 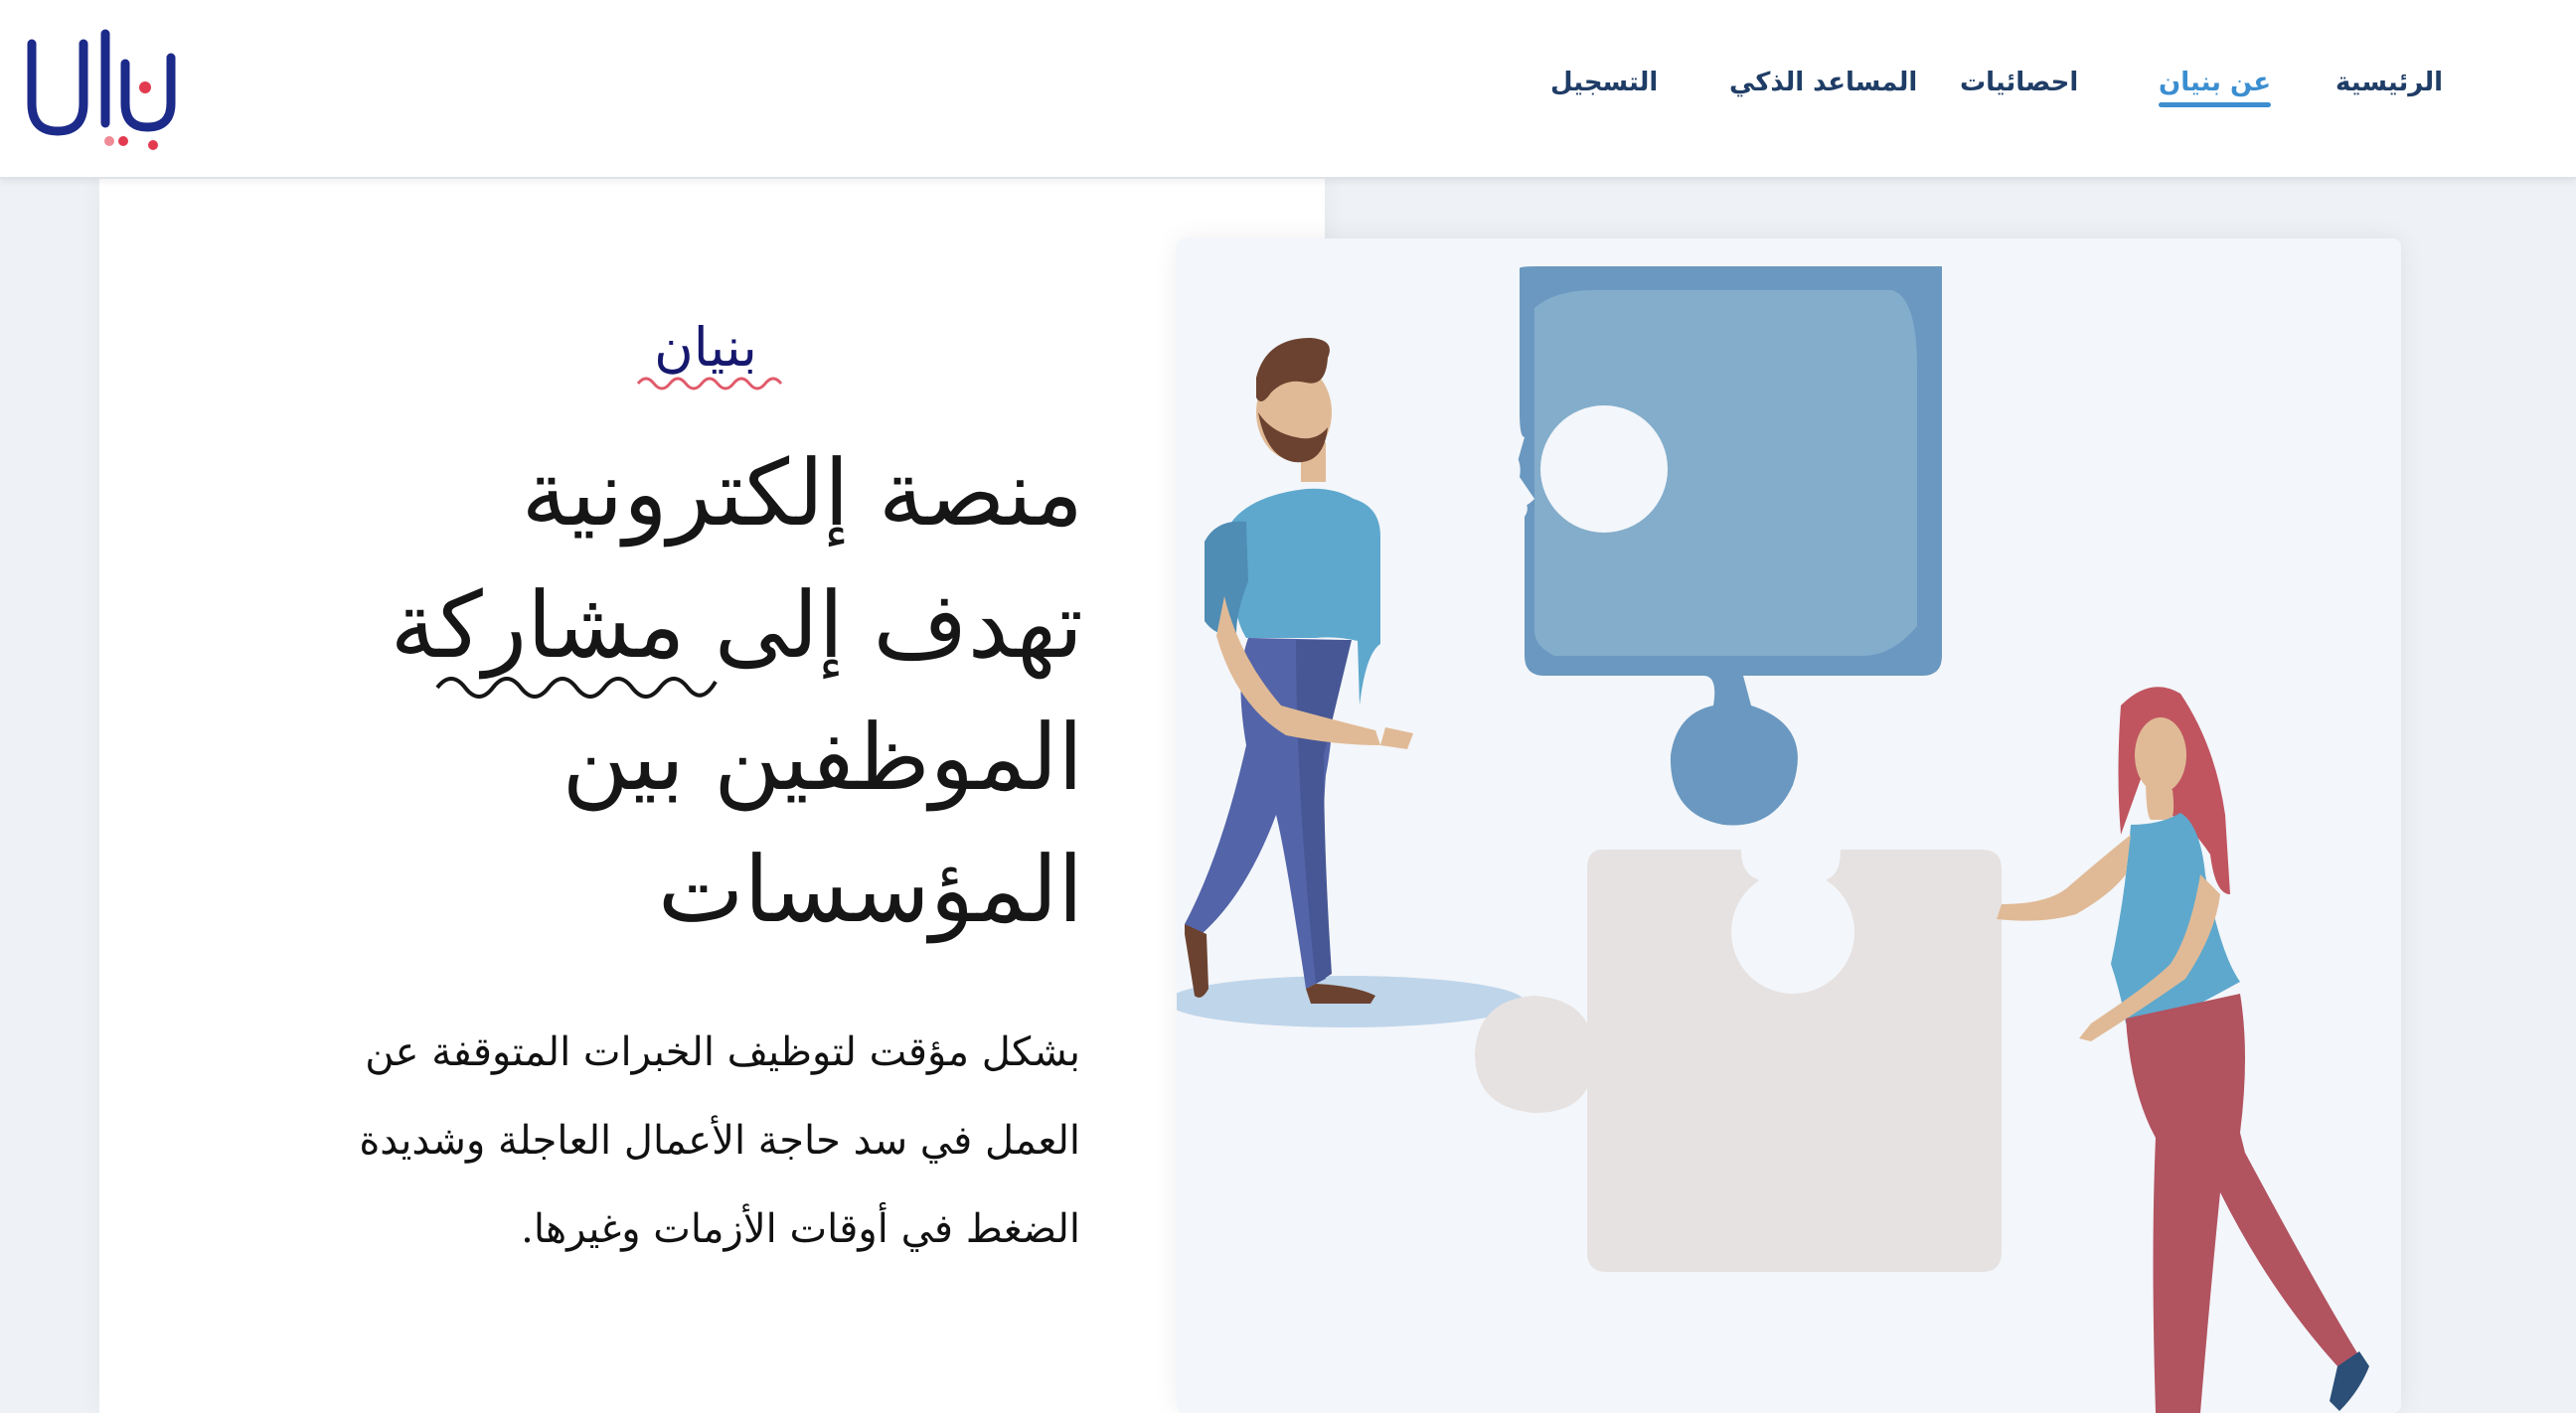 What do you see at coordinates (705, 347) in the screenshot?
I see `brand-name: بنيان` at bounding box center [705, 347].